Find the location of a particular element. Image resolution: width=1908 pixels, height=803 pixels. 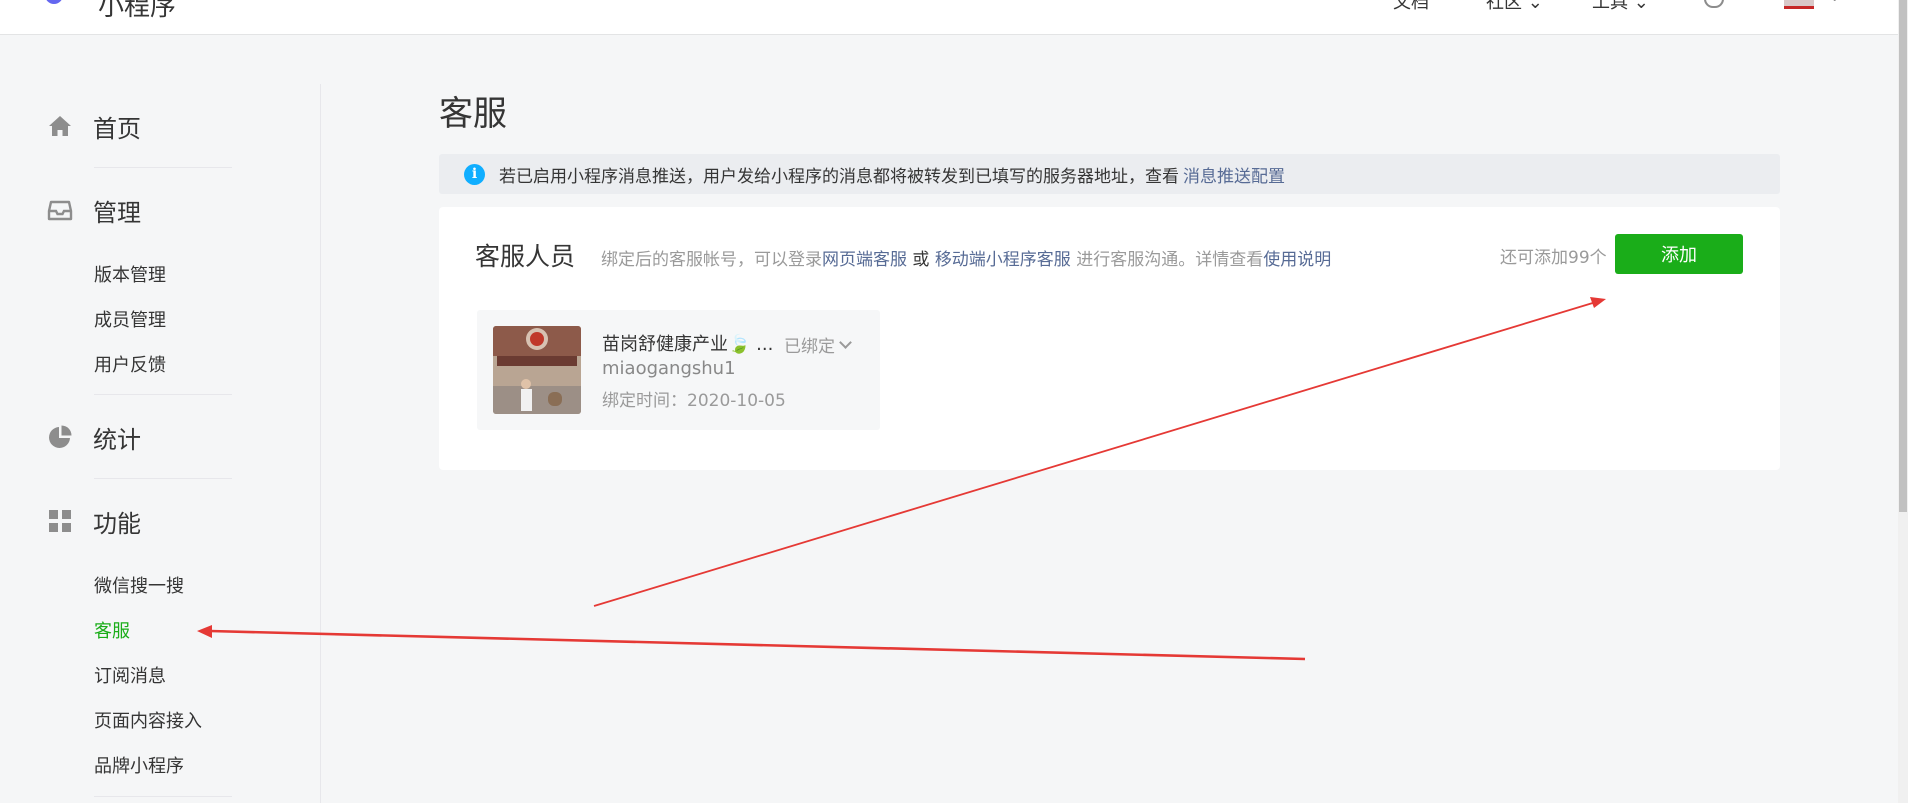

info-icon: i is located at coordinates (474, 174).